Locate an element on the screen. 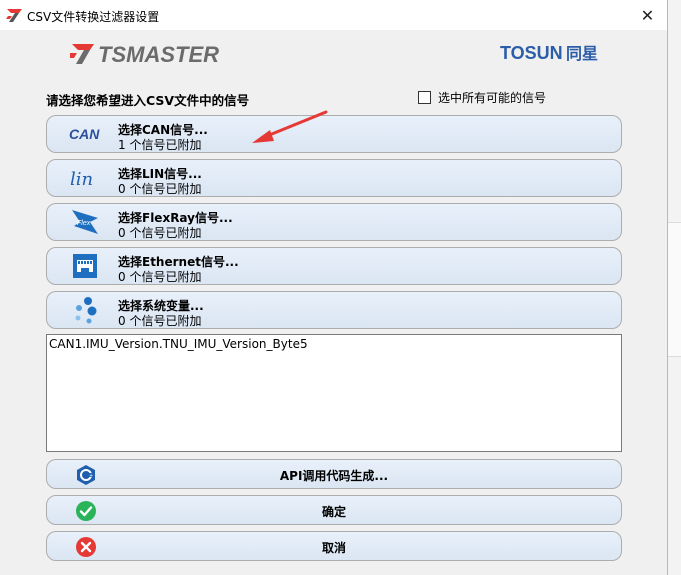 Image resolution: width=681 pixels, height=575 pixels. select-system-variable-status: 0 个信号已附加 is located at coordinates (160, 321).